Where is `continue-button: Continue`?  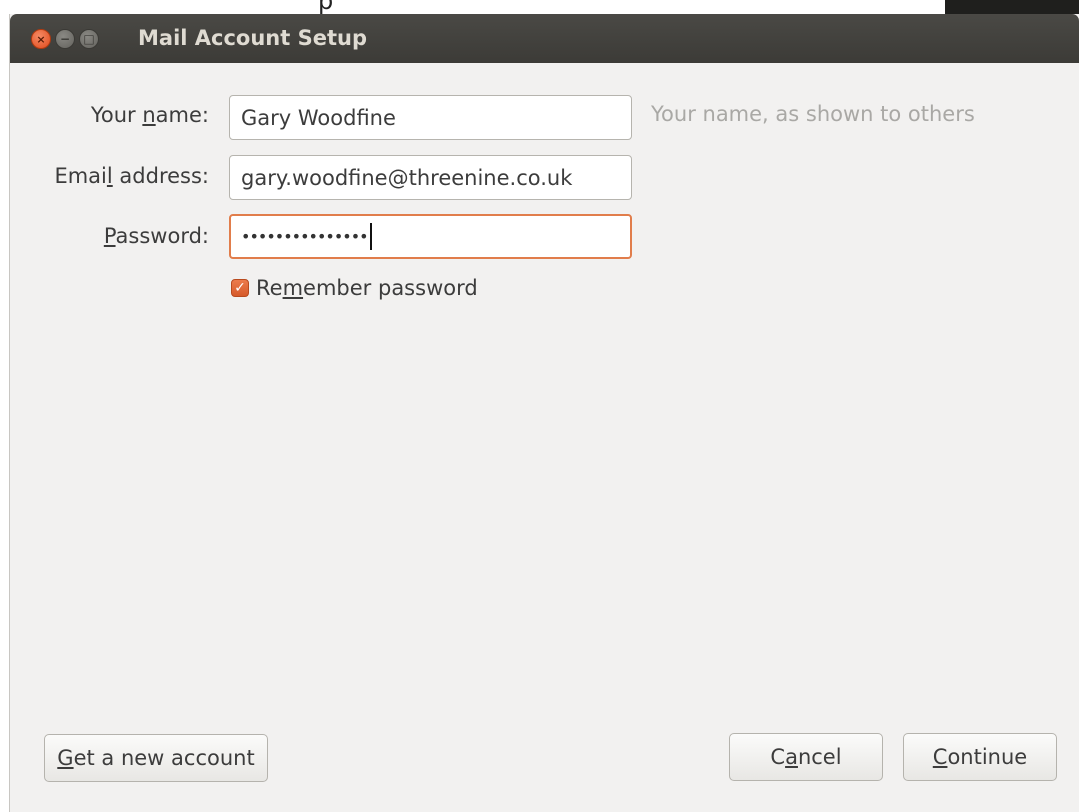 continue-button: Continue is located at coordinates (980, 757).